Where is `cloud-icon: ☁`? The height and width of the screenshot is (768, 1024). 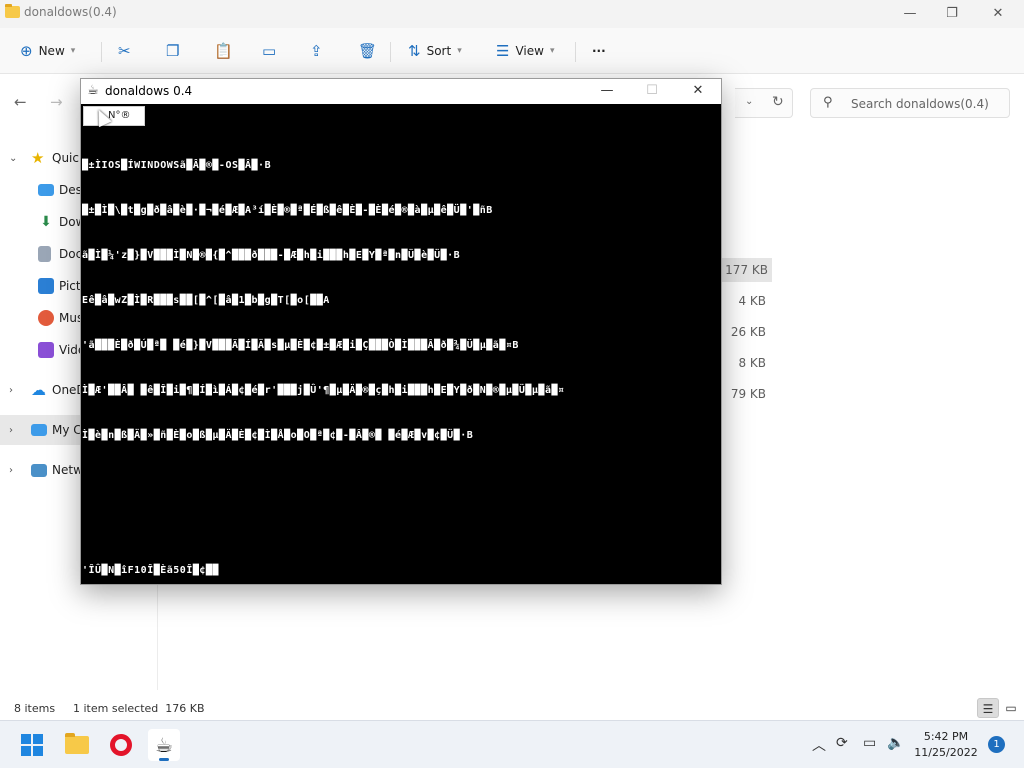
cloud-icon: ☁ is located at coordinates (38, 390).